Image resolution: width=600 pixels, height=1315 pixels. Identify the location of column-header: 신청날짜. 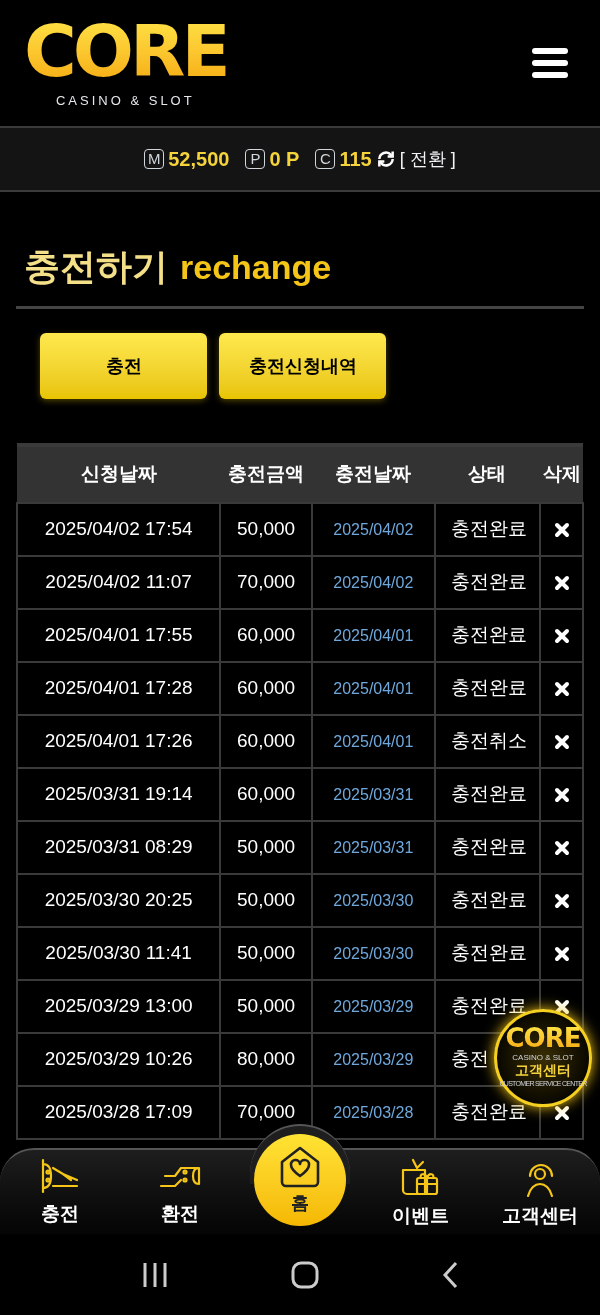
(119, 474).